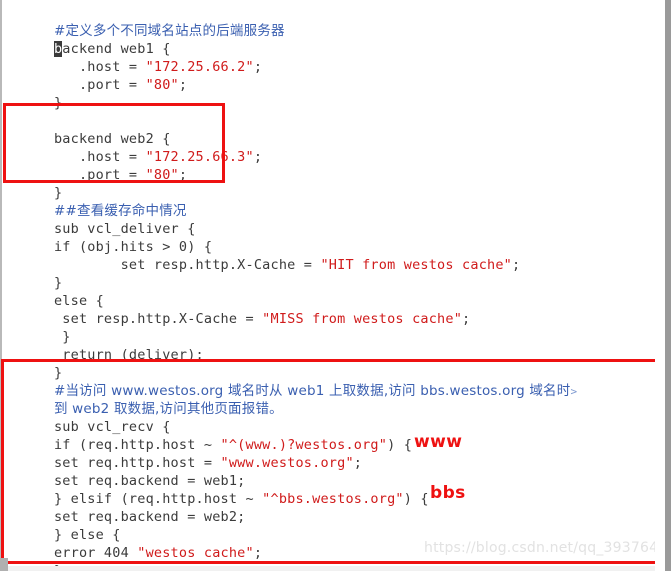  What do you see at coordinates (333, 499) in the screenshot?
I see `code-string: "^bbs.westos.org"` at bounding box center [333, 499].